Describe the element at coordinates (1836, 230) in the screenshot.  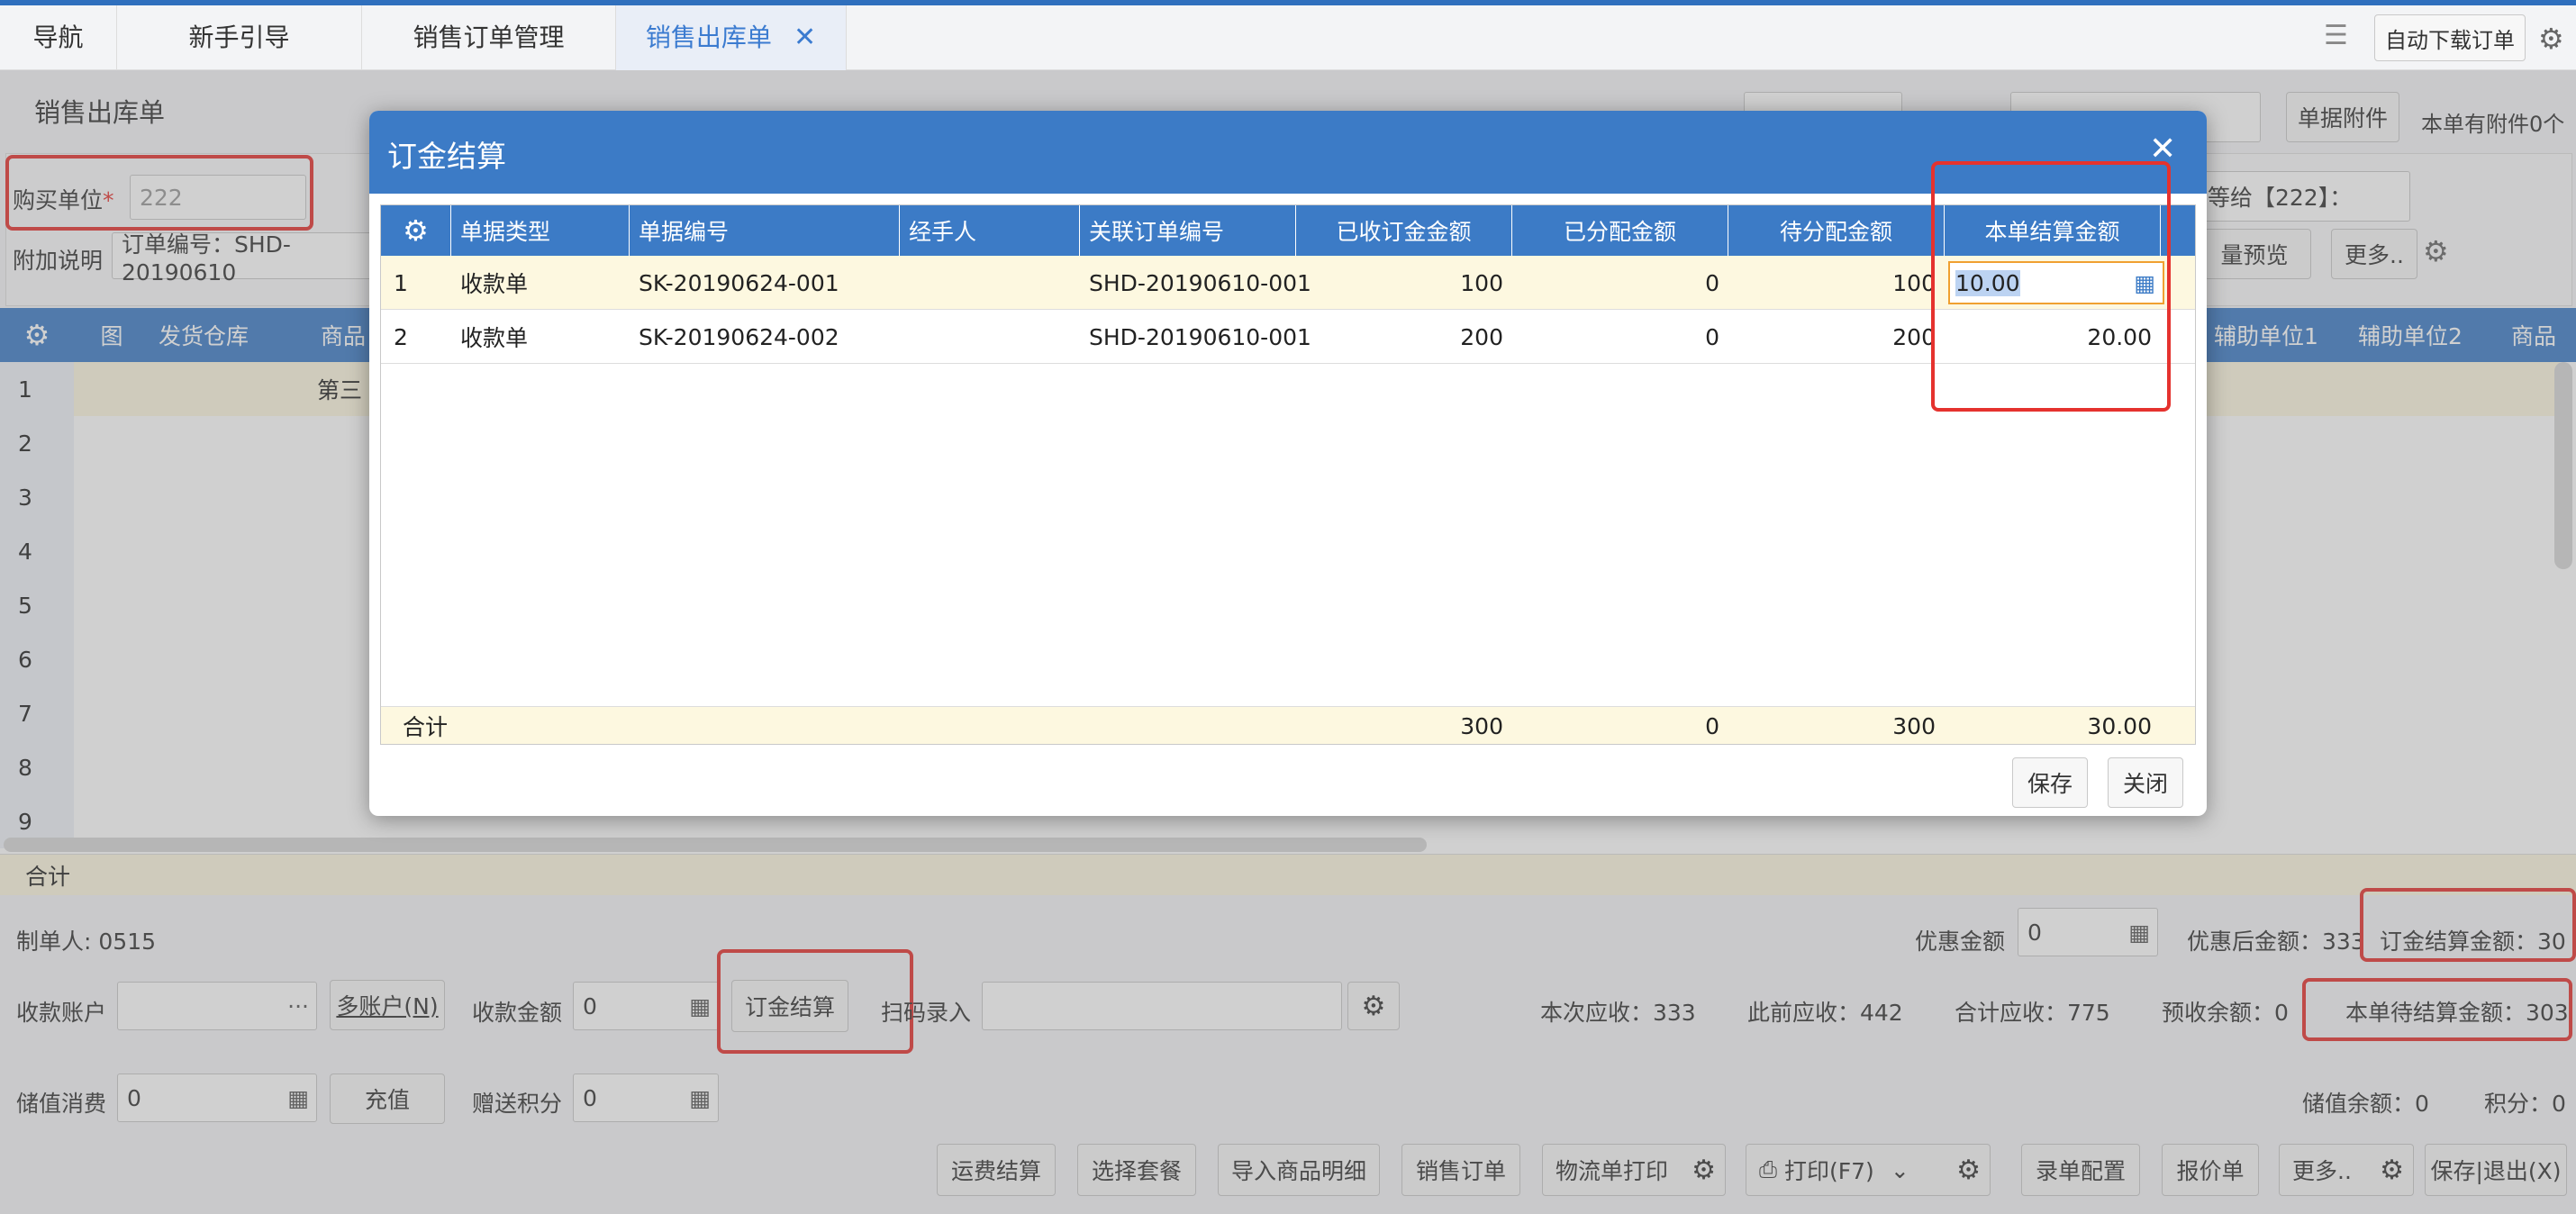
I see `col-pending: 待分配金额` at that location.